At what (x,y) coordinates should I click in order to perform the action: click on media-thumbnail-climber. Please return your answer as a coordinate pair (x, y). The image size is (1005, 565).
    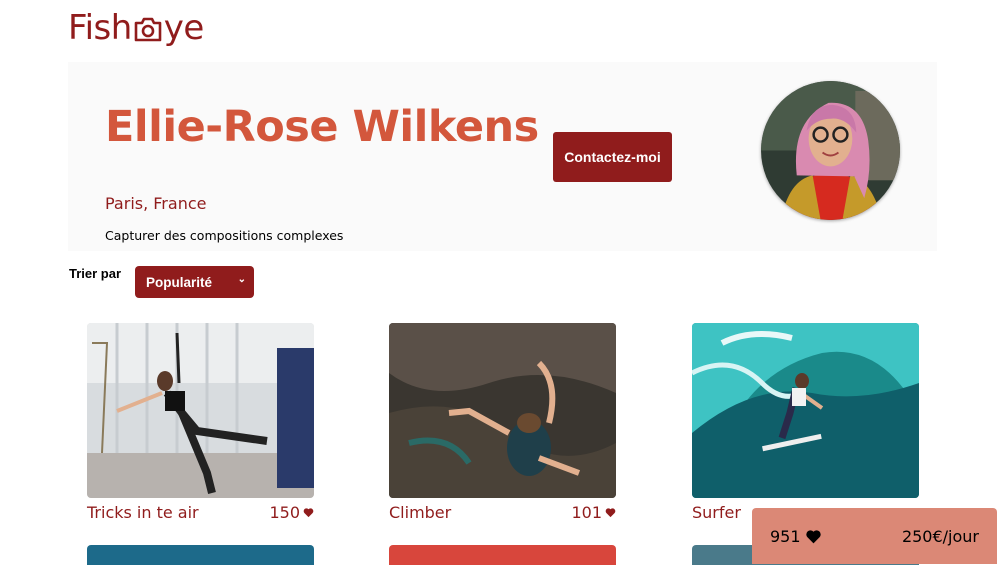
    Looking at the image, I should click on (502, 410).